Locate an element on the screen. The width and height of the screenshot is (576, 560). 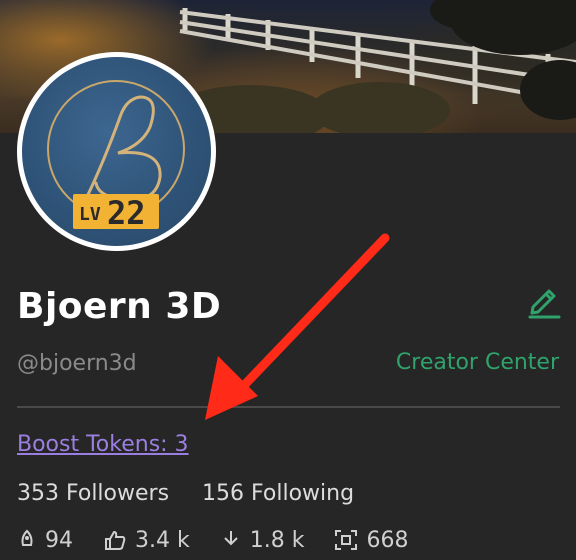
download-icon is located at coordinates (231, 538).